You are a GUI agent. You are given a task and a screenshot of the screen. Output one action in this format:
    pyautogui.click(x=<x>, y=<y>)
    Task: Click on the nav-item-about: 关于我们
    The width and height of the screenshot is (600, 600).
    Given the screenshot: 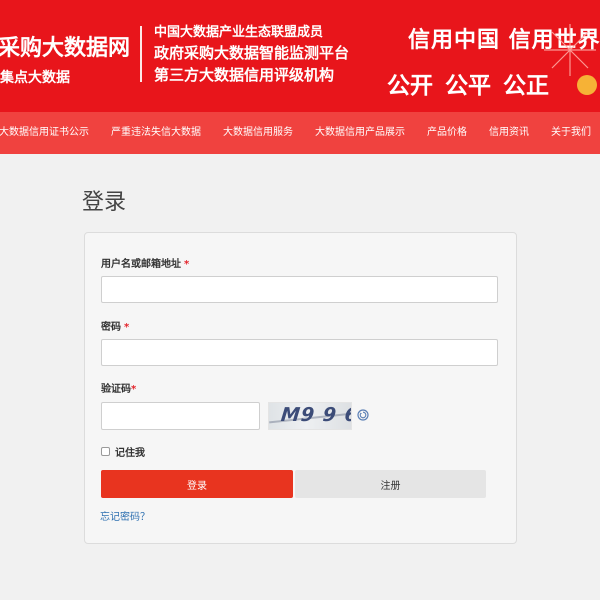 What is the action you would take?
    pyautogui.click(x=570, y=133)
    